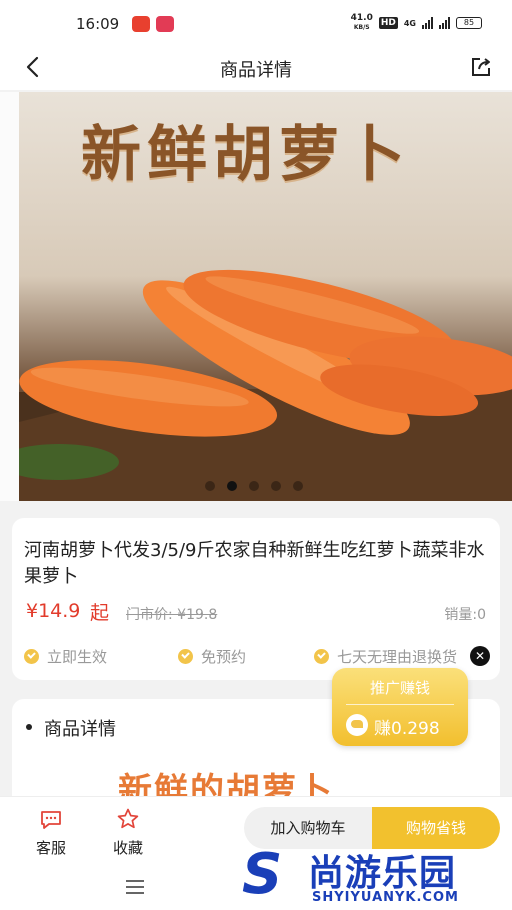 The height and width of the screenshot is (910, 512). I want to click on carousel-dot-active, so click(232, 486).